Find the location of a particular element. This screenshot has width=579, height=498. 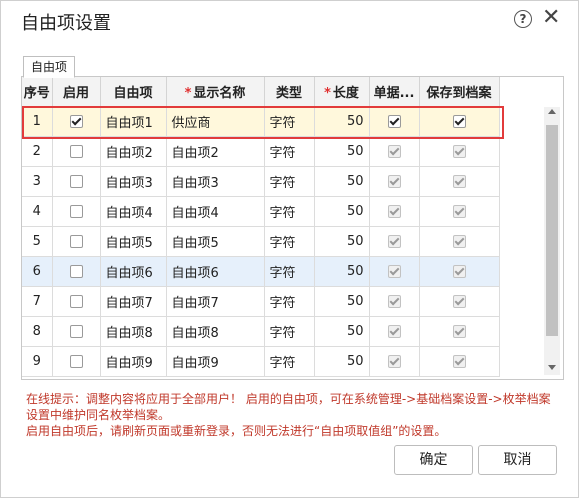

table-row: 8 自由项8 自由项8 字符 50 is located at coordinates (261, 331).